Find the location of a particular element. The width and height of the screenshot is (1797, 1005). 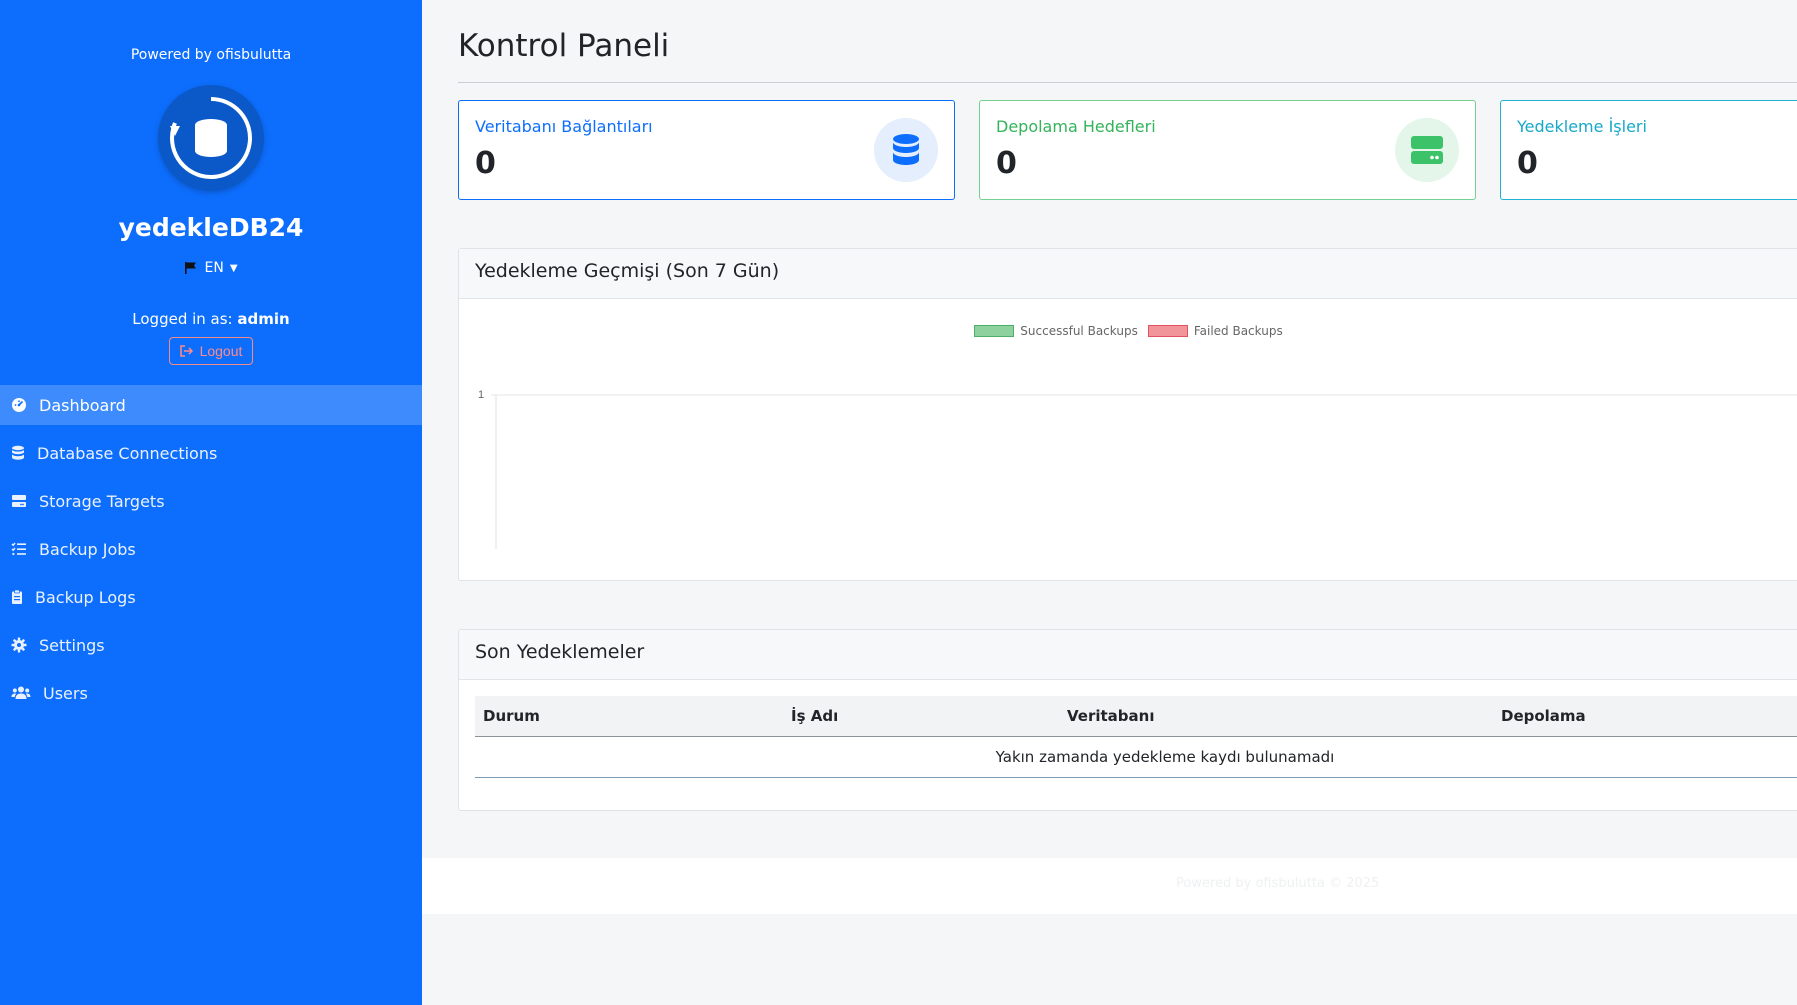

legend-item-successful: Successful Backups is located at coordinates (1056, 331).